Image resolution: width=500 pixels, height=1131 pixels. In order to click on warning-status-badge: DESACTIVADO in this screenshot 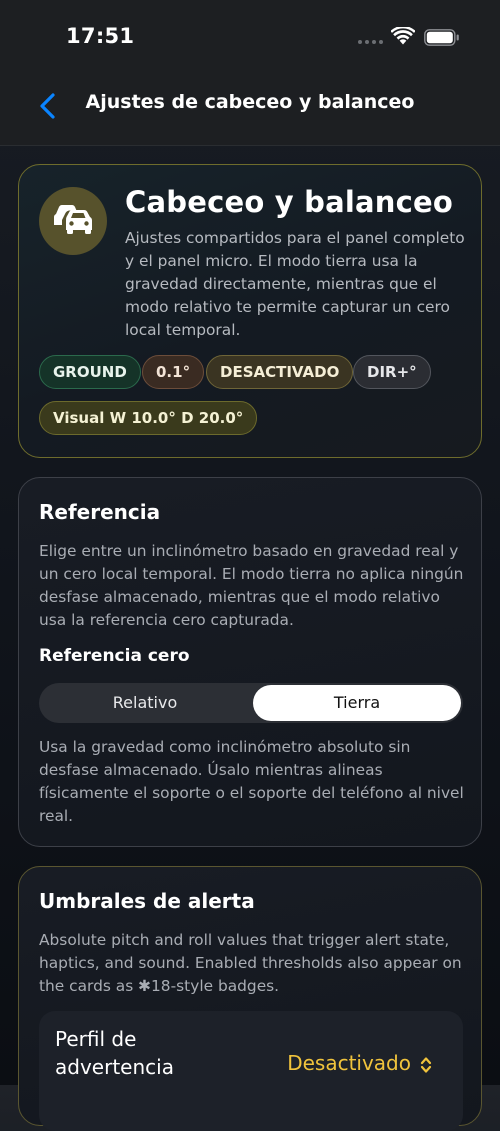, I will do `click(280, 372)`.